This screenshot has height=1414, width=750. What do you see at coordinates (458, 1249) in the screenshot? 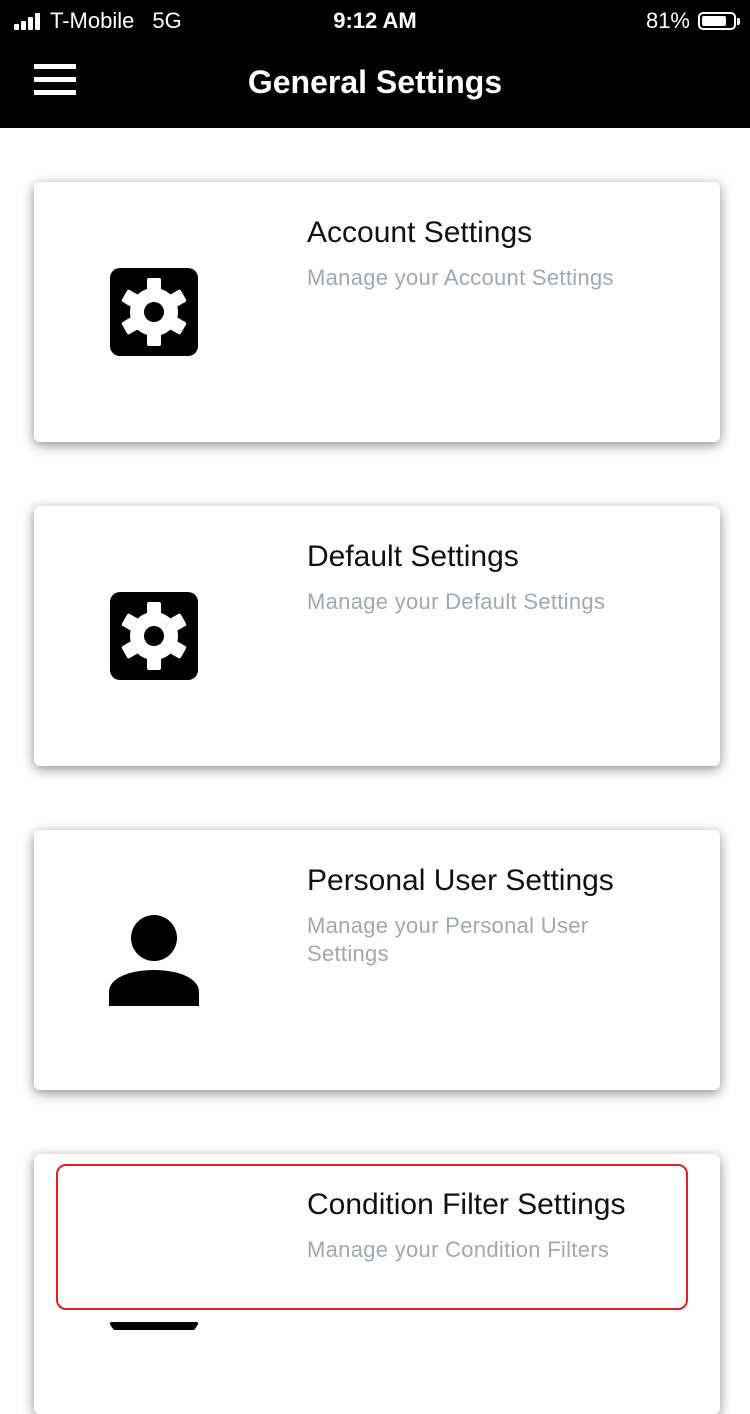
I see `card-subtitle: Manage your Condition Filters` at bounding box center [458, 1249].